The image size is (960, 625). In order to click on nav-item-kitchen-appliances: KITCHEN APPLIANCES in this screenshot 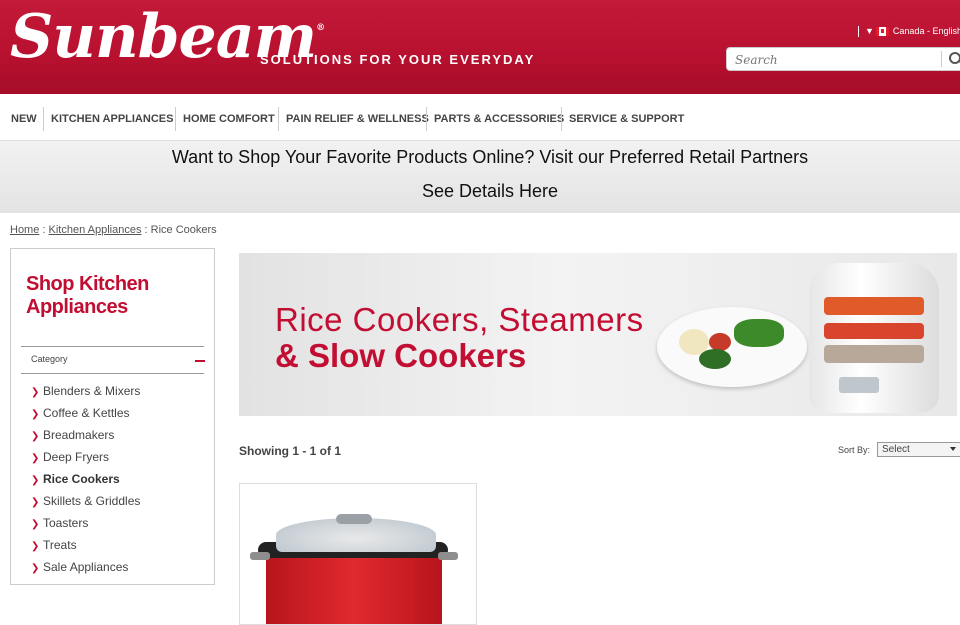, I will do `click(111, 119)`.